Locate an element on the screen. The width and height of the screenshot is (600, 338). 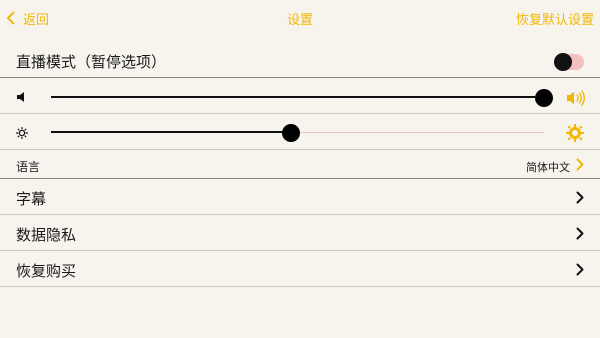
brightness-high-icon is located at coordinates (575, 133).